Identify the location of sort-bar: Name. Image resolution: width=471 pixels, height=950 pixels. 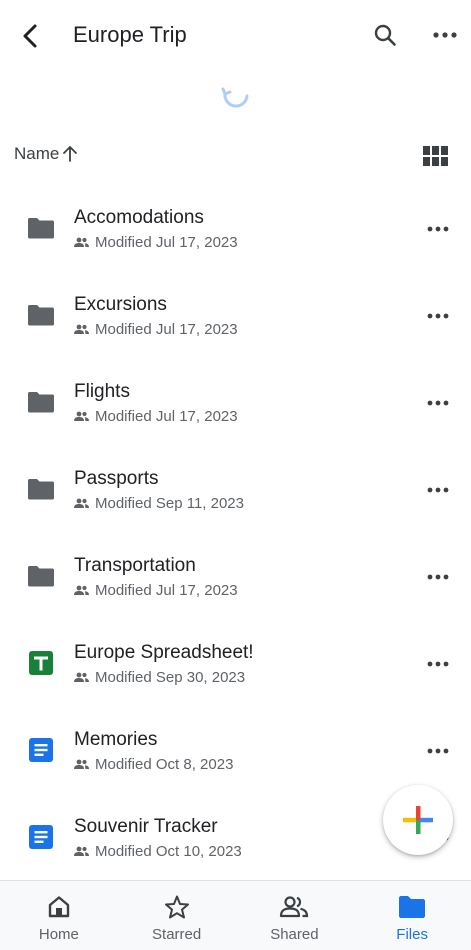
(235, 156).